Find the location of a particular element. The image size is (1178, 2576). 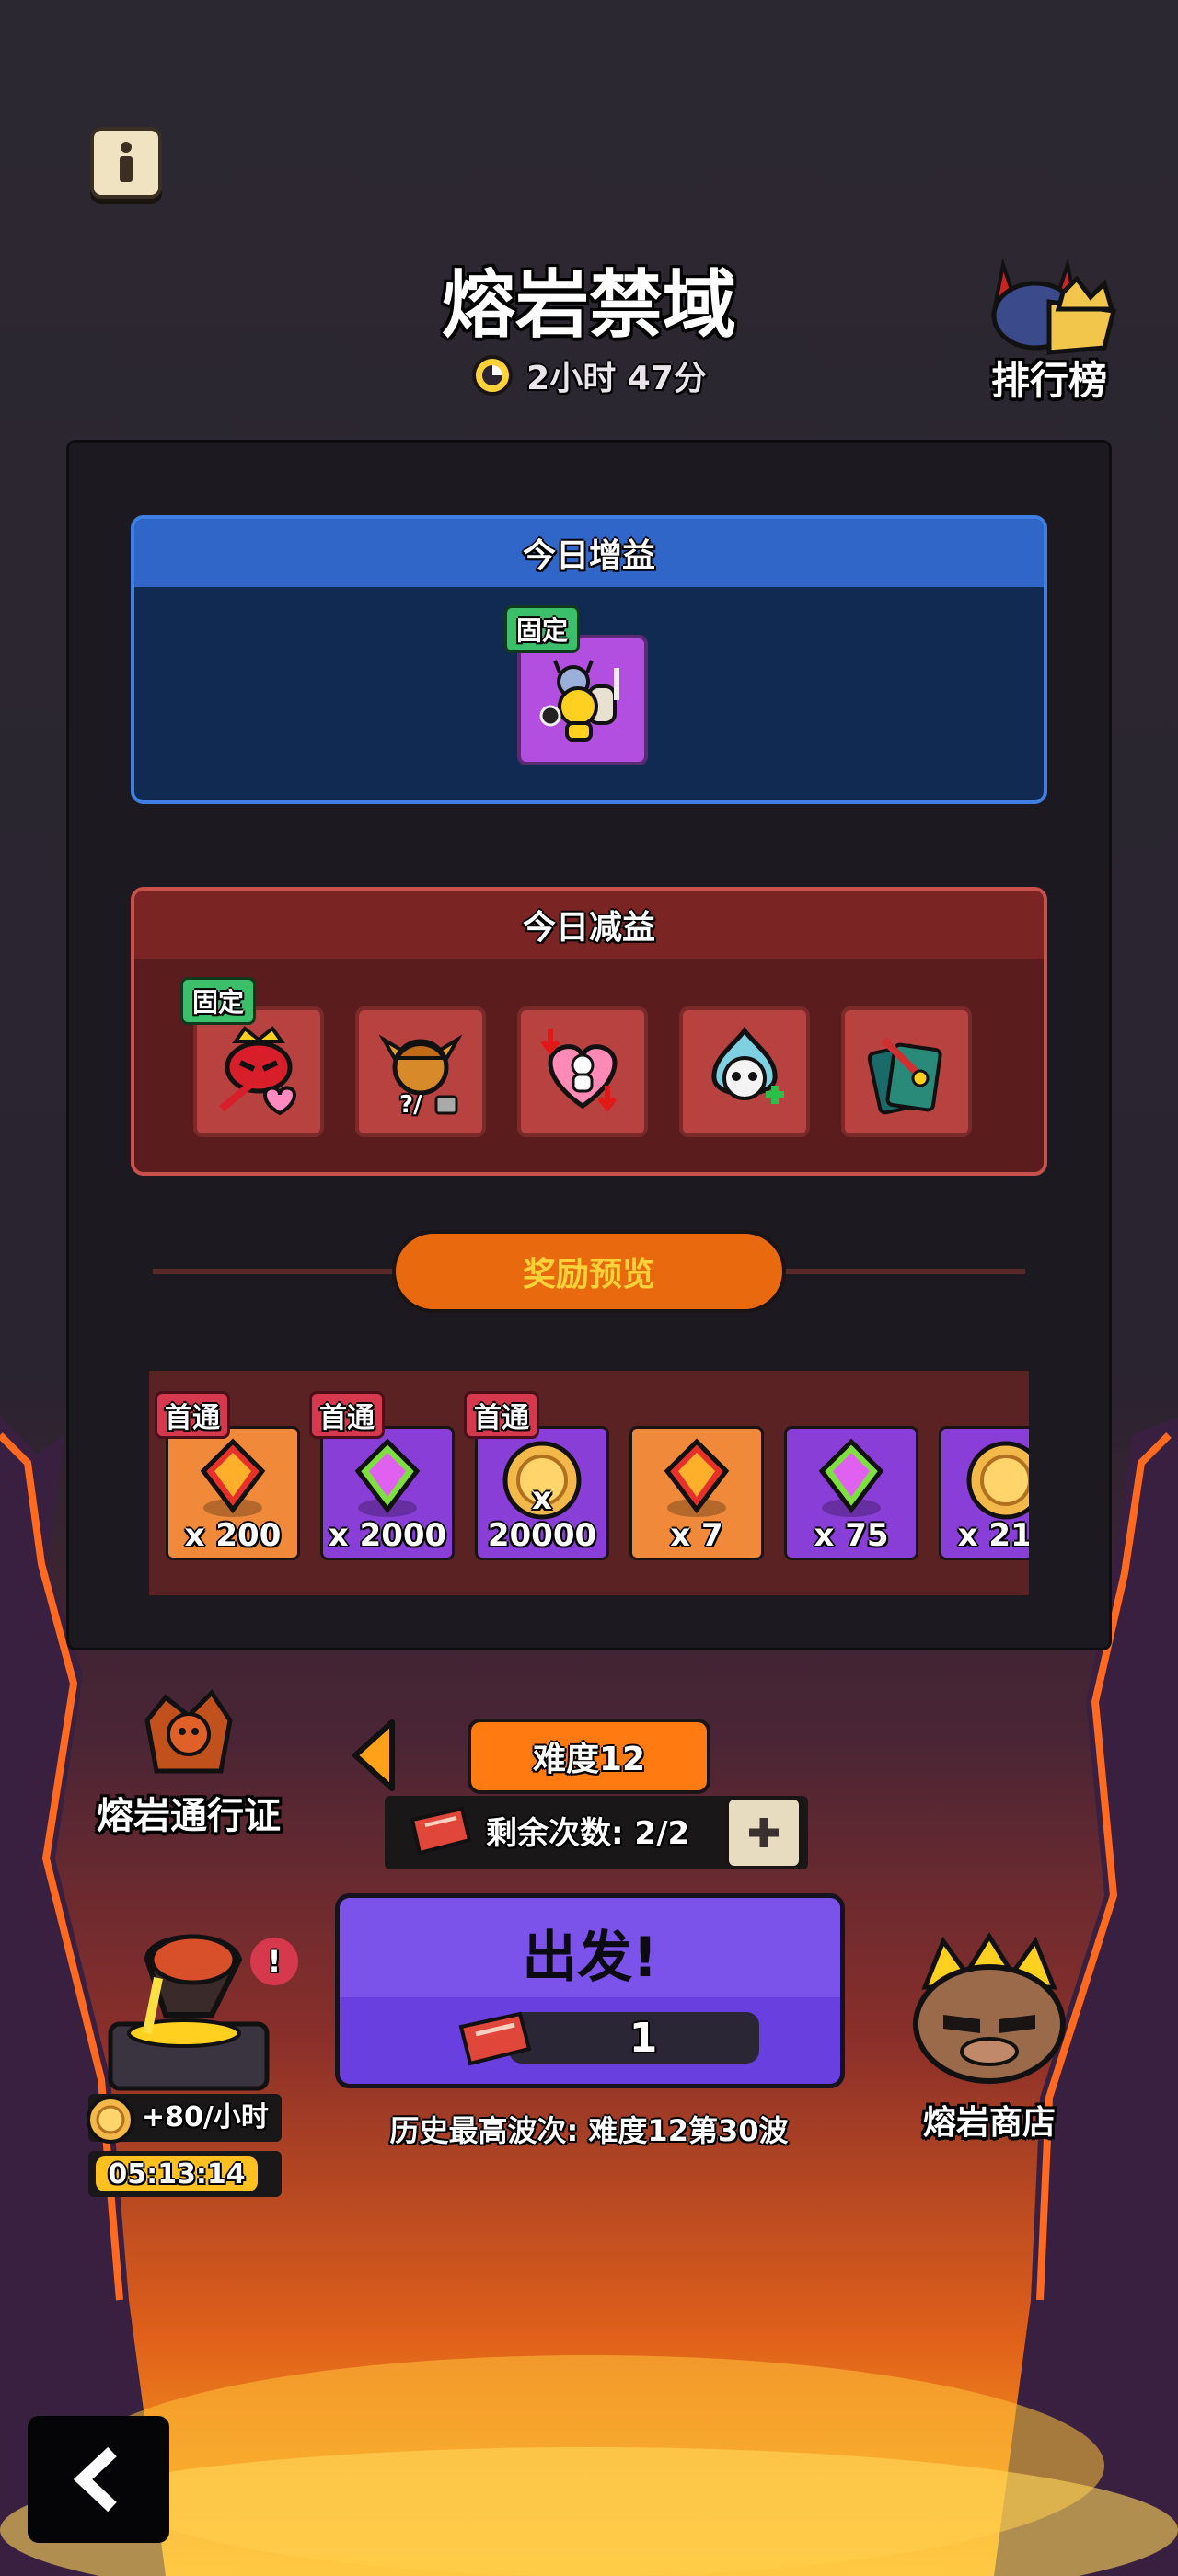

reward-card: x 7 is located at coordinates (696, 1493).